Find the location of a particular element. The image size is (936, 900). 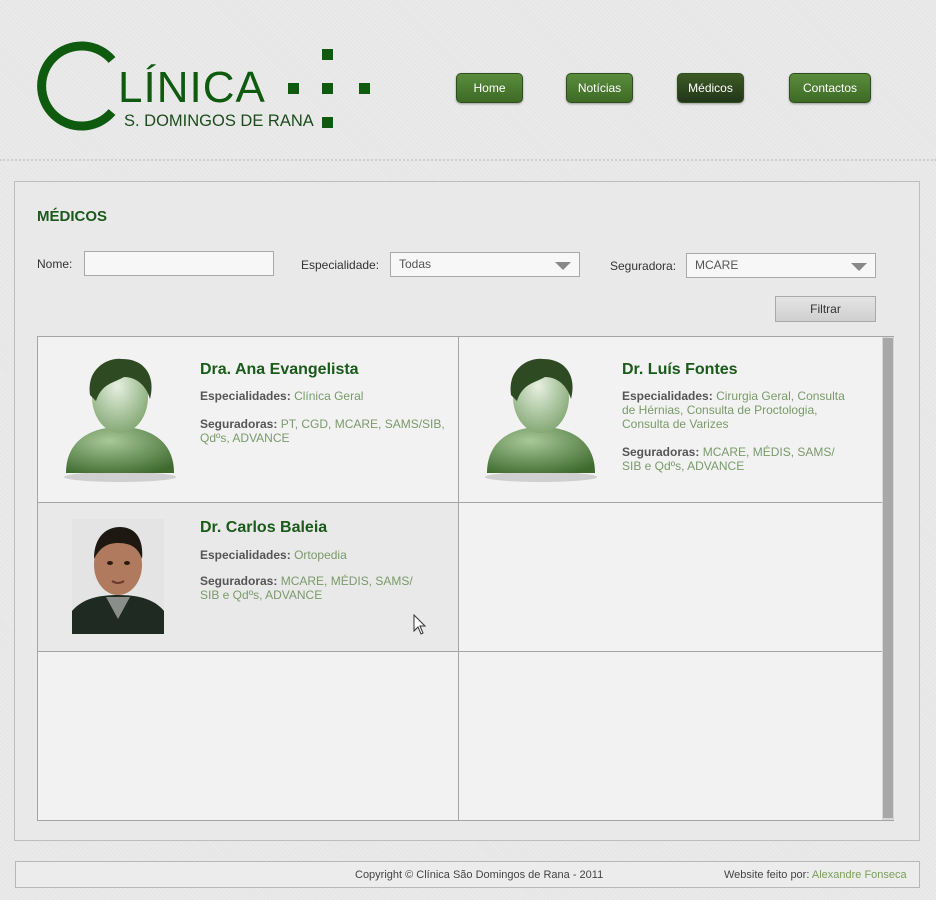

specialties-value: Ortopedia is located at coordinates (320, 555).